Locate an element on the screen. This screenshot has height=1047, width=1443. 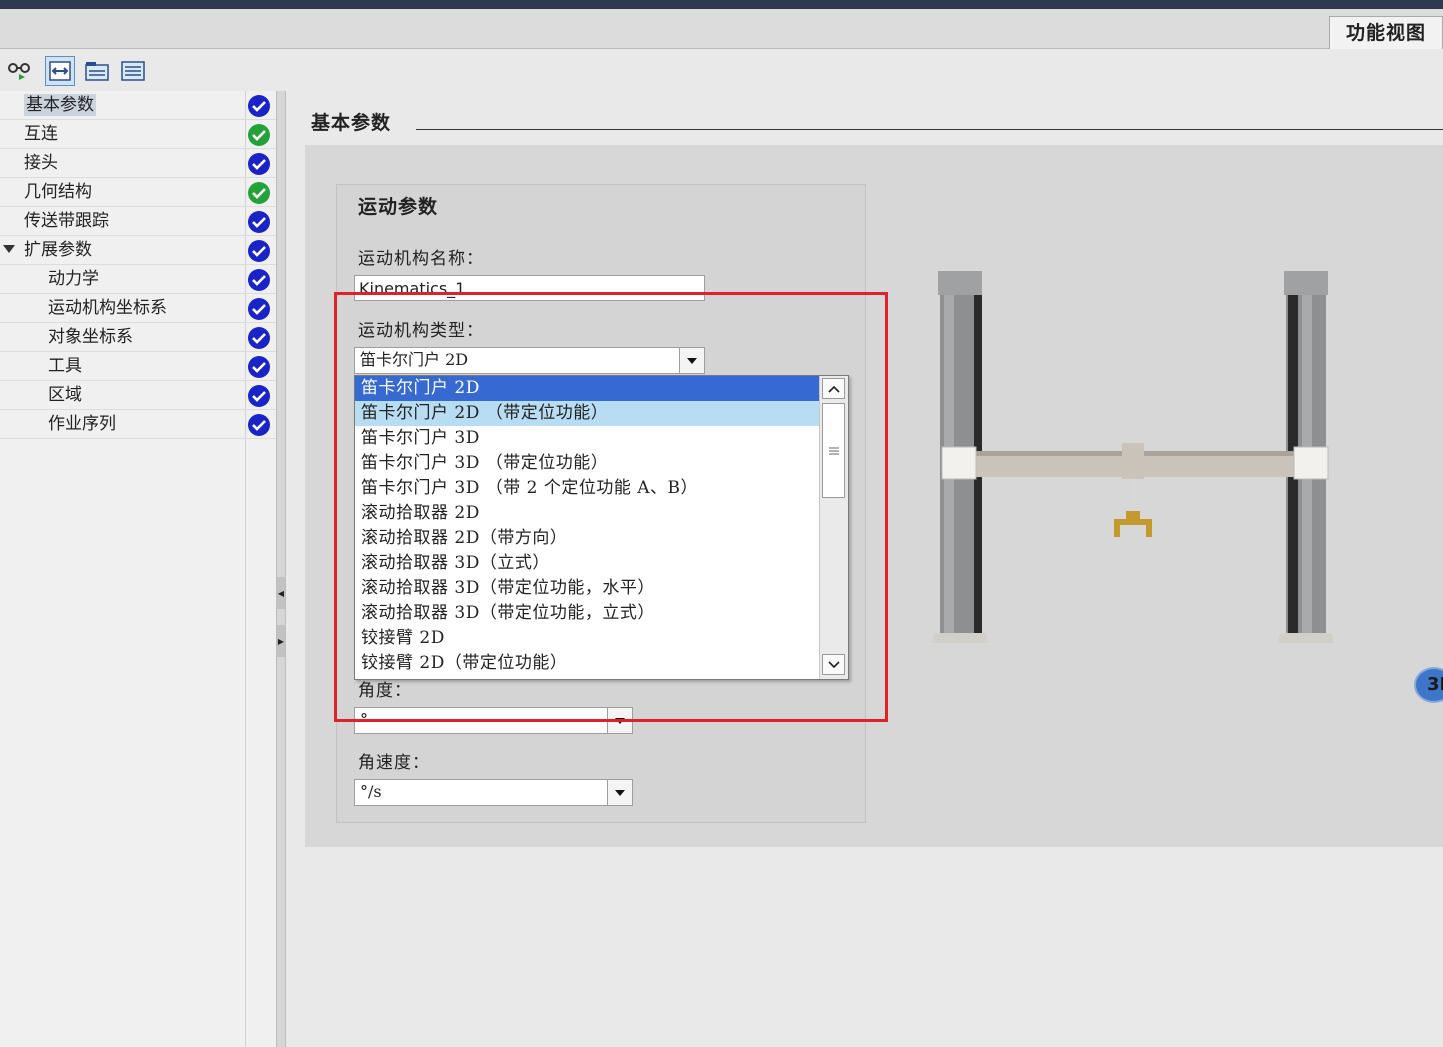
kinematics-type-label: 运动机构类型： is located at coordinates (421, 331).